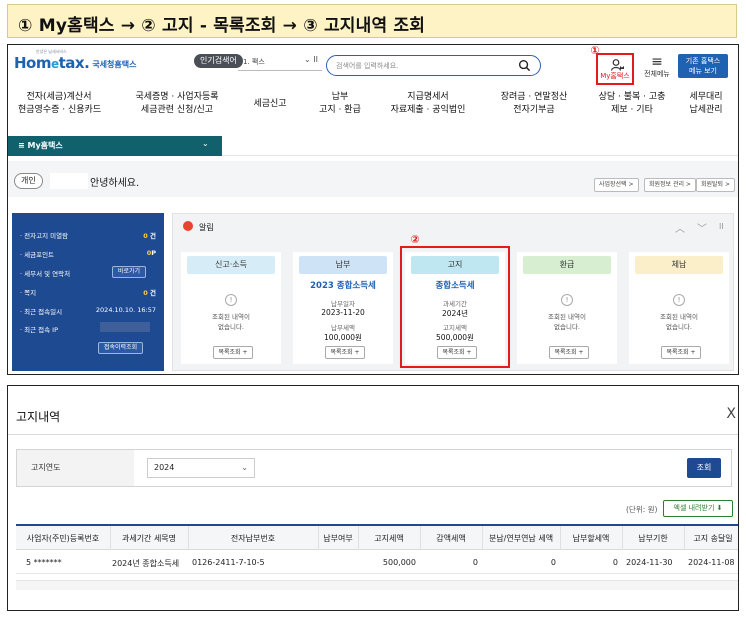 Image resolution: width=746 pixels, height=621 pixels. I want to click on col-paid: 납부여부, so click(338, 538).